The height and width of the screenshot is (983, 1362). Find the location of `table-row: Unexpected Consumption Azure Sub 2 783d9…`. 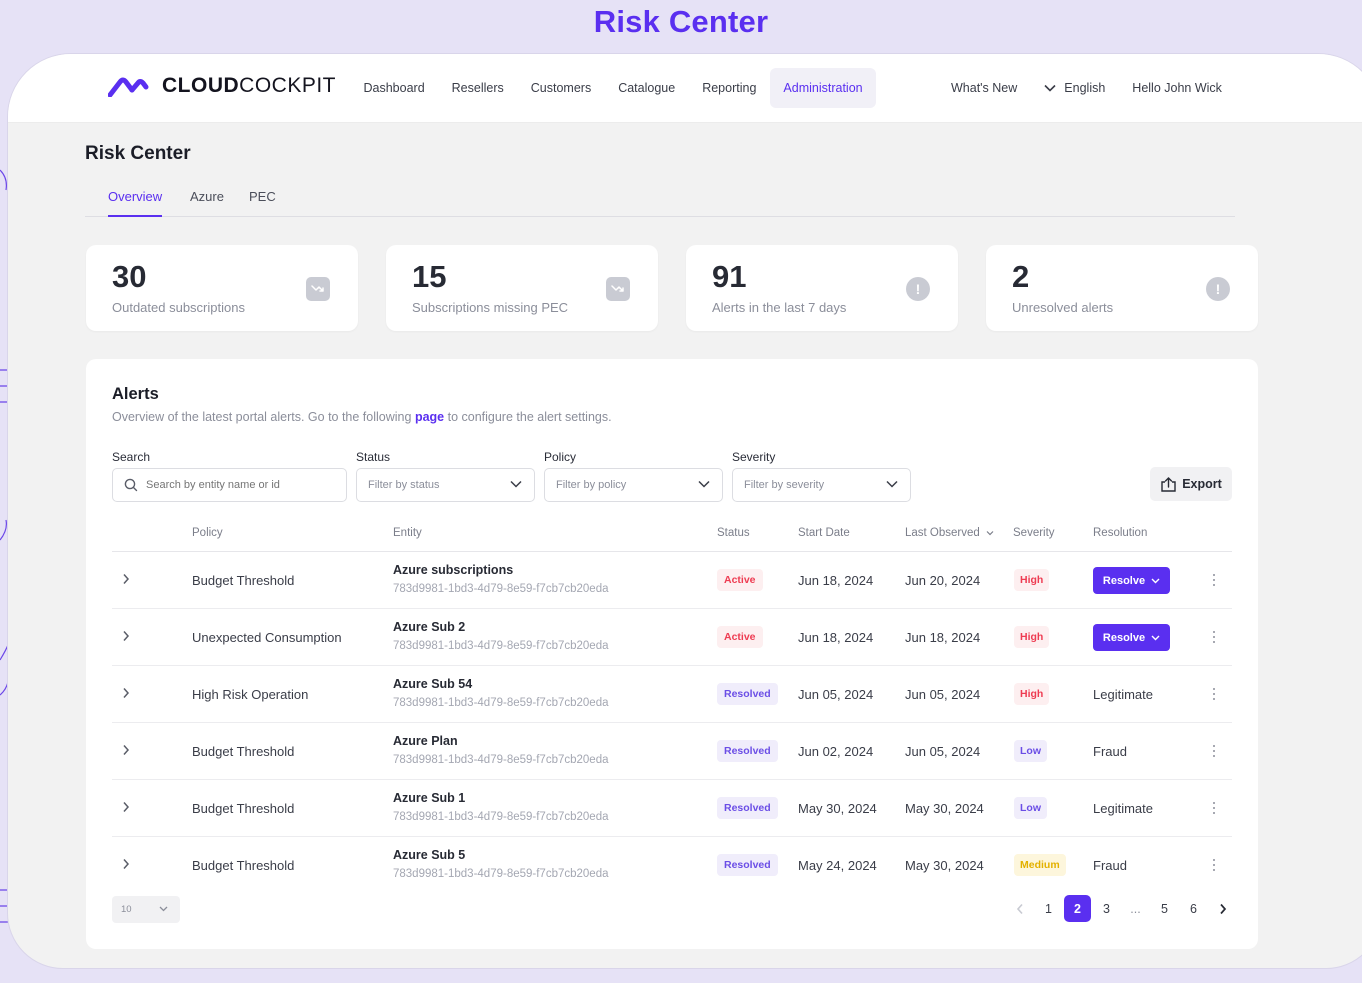

table-row: Unexpected Consumption Azure Sub 2 783d9… is located at coordinates (672, 637).